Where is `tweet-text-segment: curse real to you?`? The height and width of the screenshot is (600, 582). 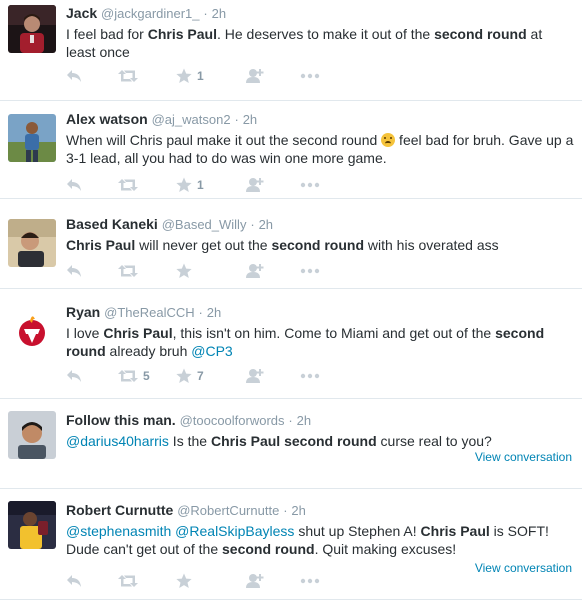 tweet-text-segment: curse real to you? is located at coordinates (434, 441).